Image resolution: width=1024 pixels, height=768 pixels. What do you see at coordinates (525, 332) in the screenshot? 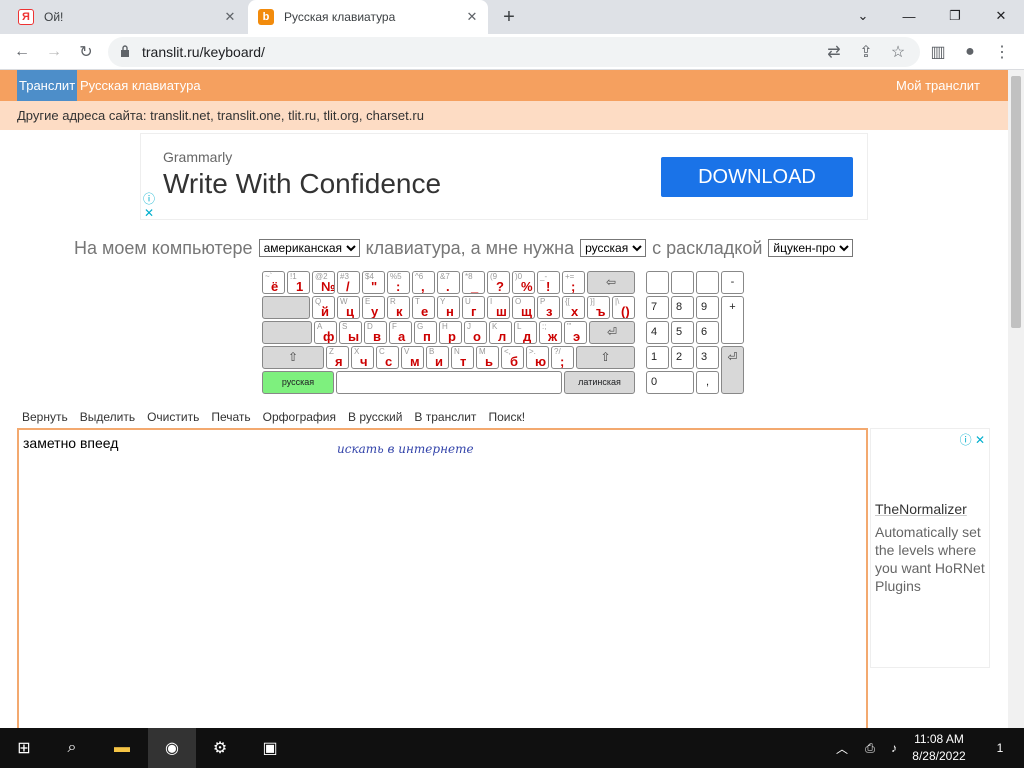
I see `key: Lд` at bounding box center [525, 332].